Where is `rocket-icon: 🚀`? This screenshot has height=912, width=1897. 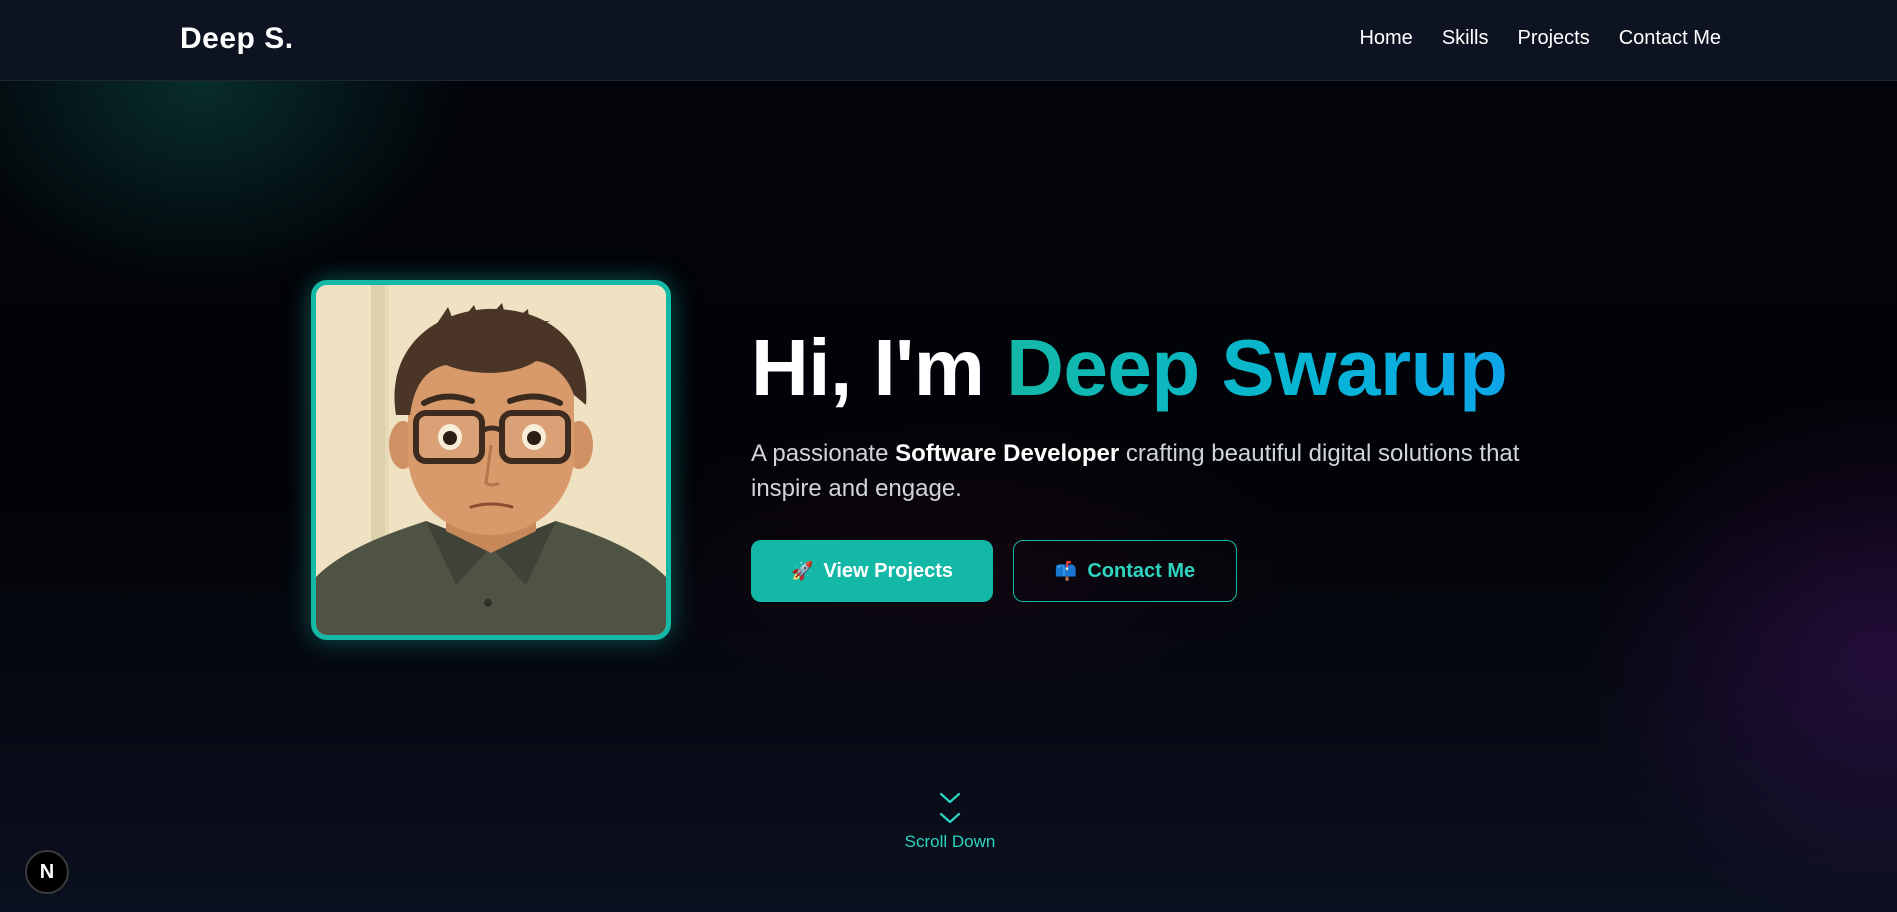 rocket-icon: 🚀 is located at coordinates (802, 570).